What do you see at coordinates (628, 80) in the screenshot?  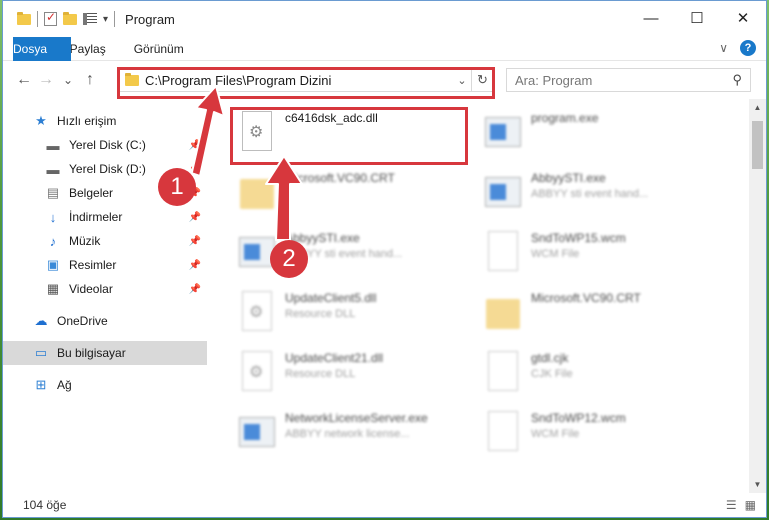 I see `search-box: Ara: Program ⚲` at bounding box center [628, 80].